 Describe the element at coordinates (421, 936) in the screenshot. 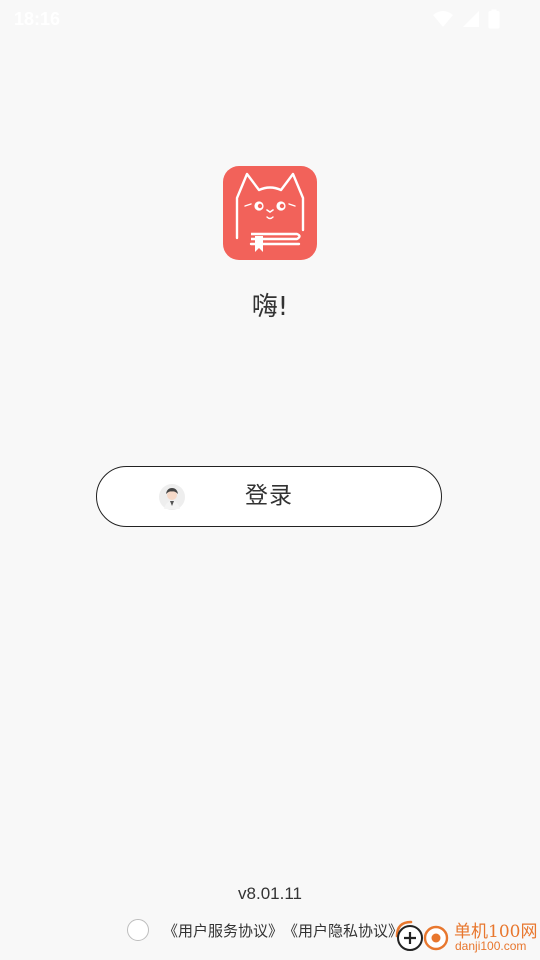

I see `watermark-logo-icon` at that location.